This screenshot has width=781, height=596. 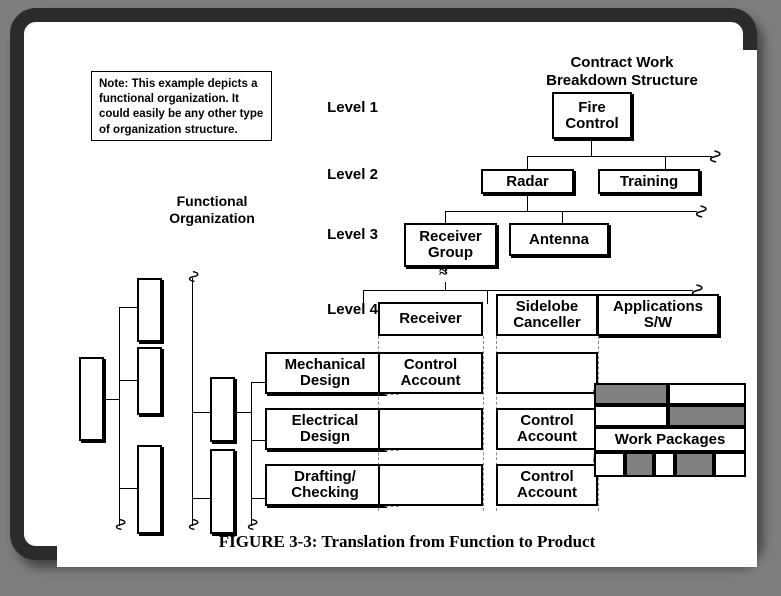 What do you see at coordinates (128, 488) in the screenshot?
I see `connector-fo-c1-b3` at bounding box center [128, 488].